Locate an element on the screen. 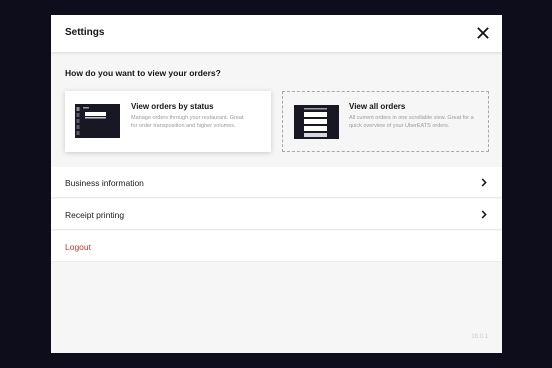 This screenshot has width=552, height=368. business-information-row: Business information is located at coordinates (276, 182).